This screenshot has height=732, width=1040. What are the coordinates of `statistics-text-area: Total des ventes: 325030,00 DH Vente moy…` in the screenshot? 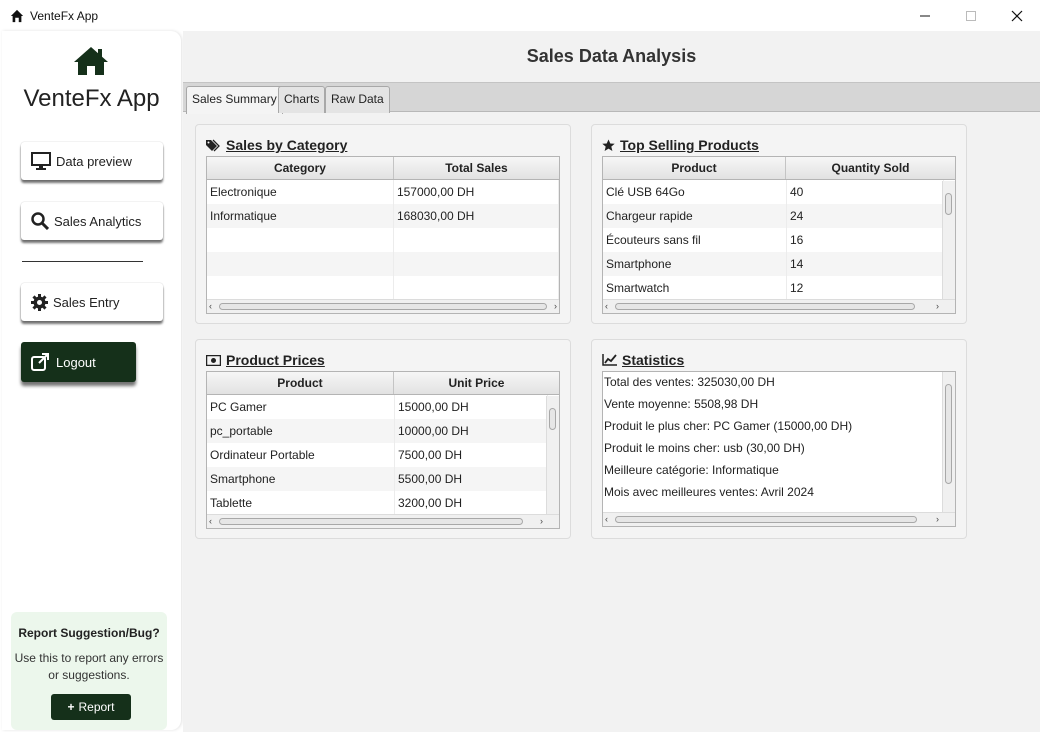 It's located at (779, 449).